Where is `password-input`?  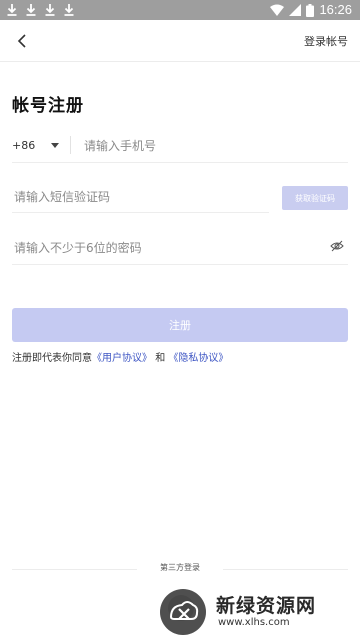 password-input is located at coordinates (159, 248).